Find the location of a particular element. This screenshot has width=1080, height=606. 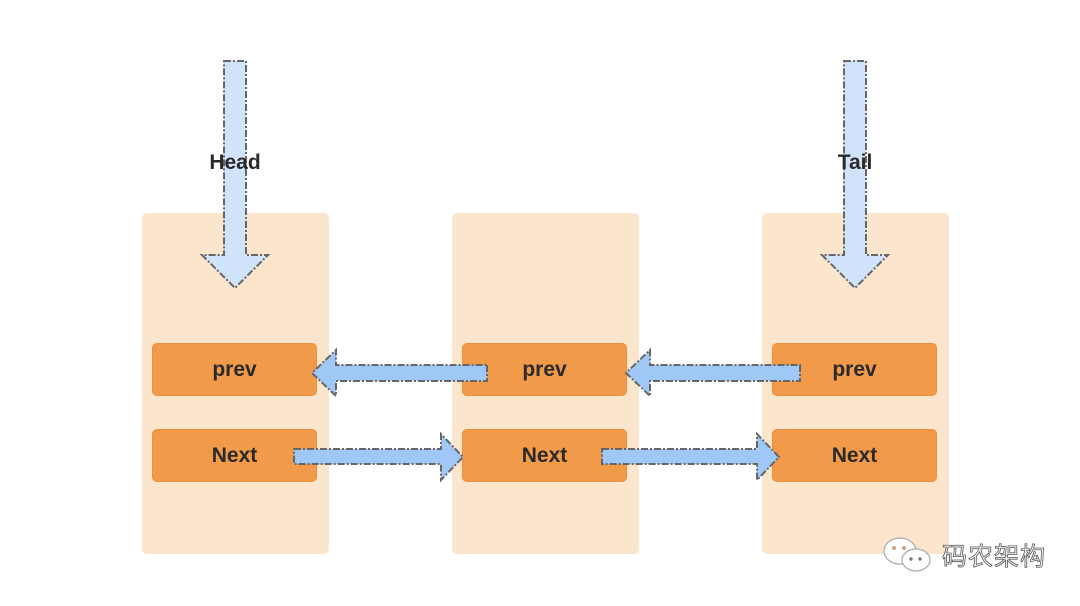

watermark: 码农架构 is located at coordinates (963, 555).